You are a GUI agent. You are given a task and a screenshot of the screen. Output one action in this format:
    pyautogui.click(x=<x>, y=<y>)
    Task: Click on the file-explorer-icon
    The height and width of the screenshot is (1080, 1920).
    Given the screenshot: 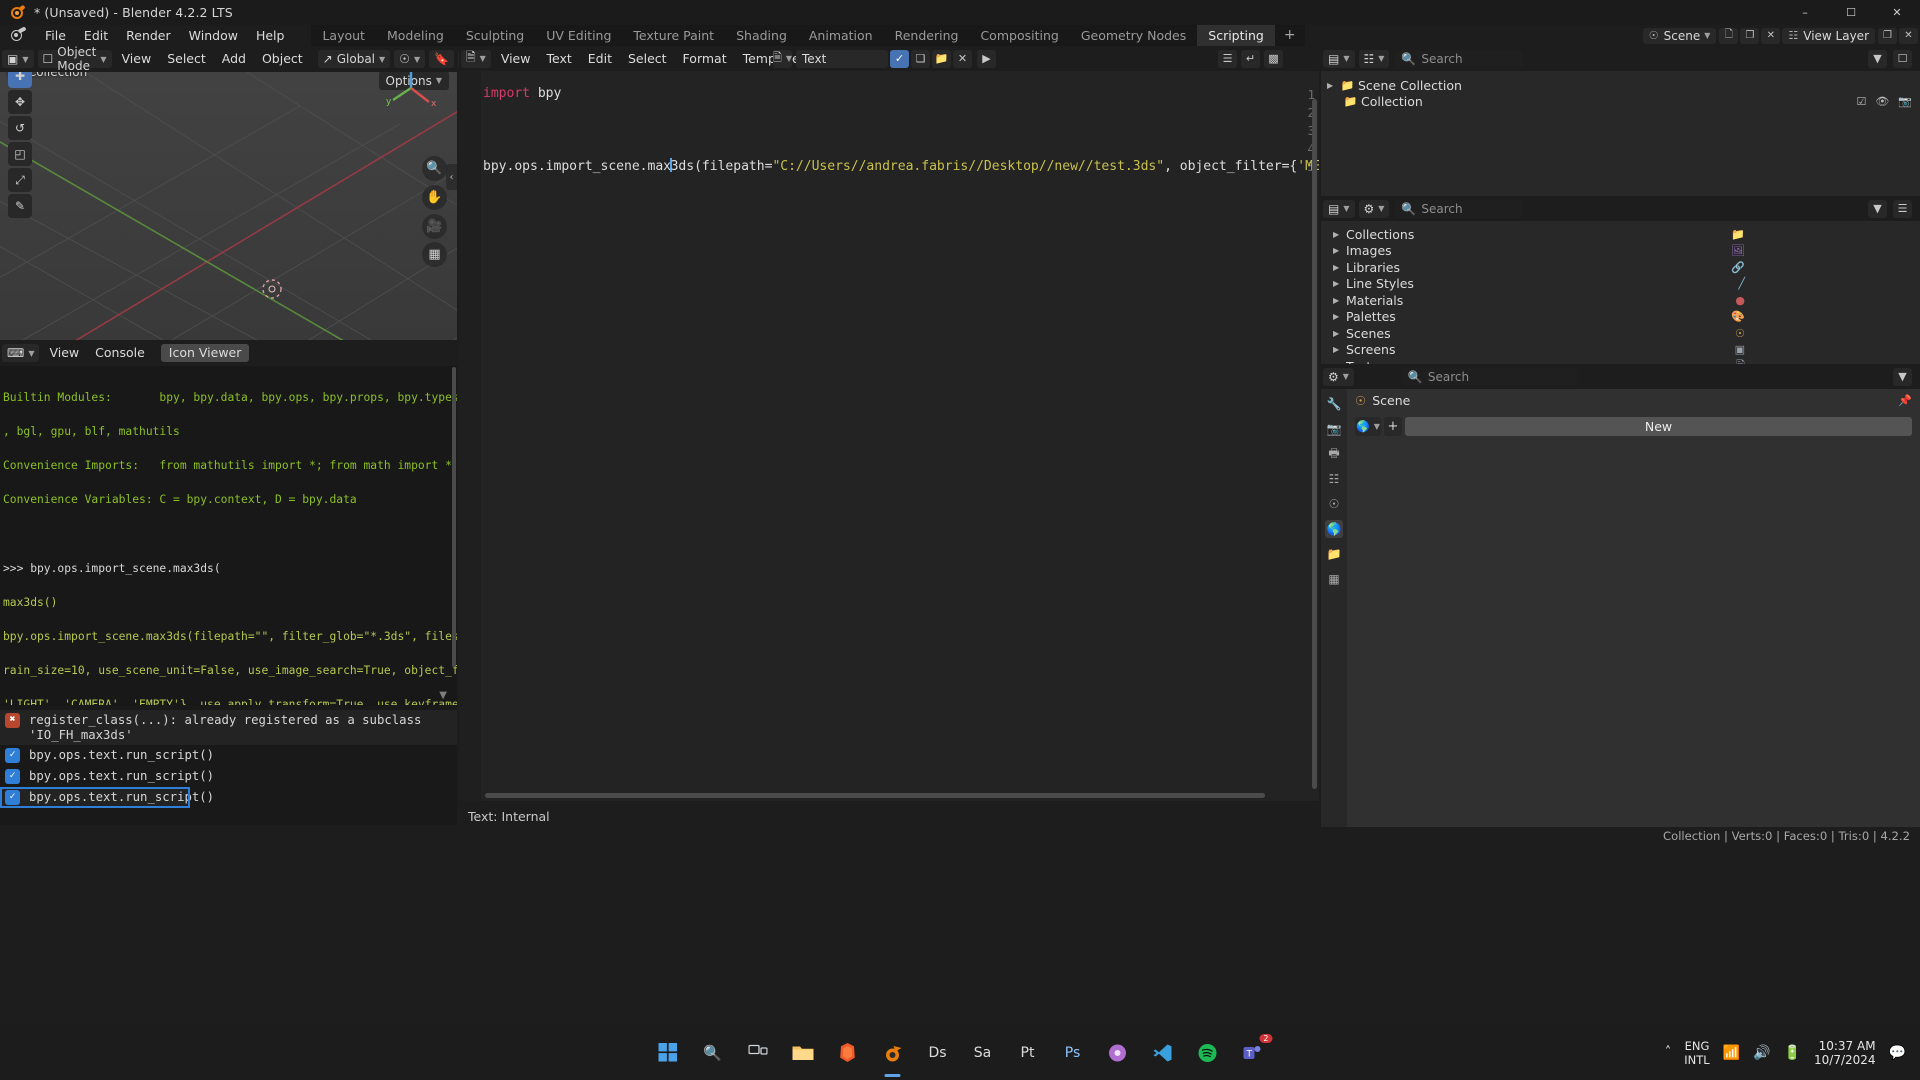 What is the action you would take?
    pyautogui.click(x=803, y=1053)
    